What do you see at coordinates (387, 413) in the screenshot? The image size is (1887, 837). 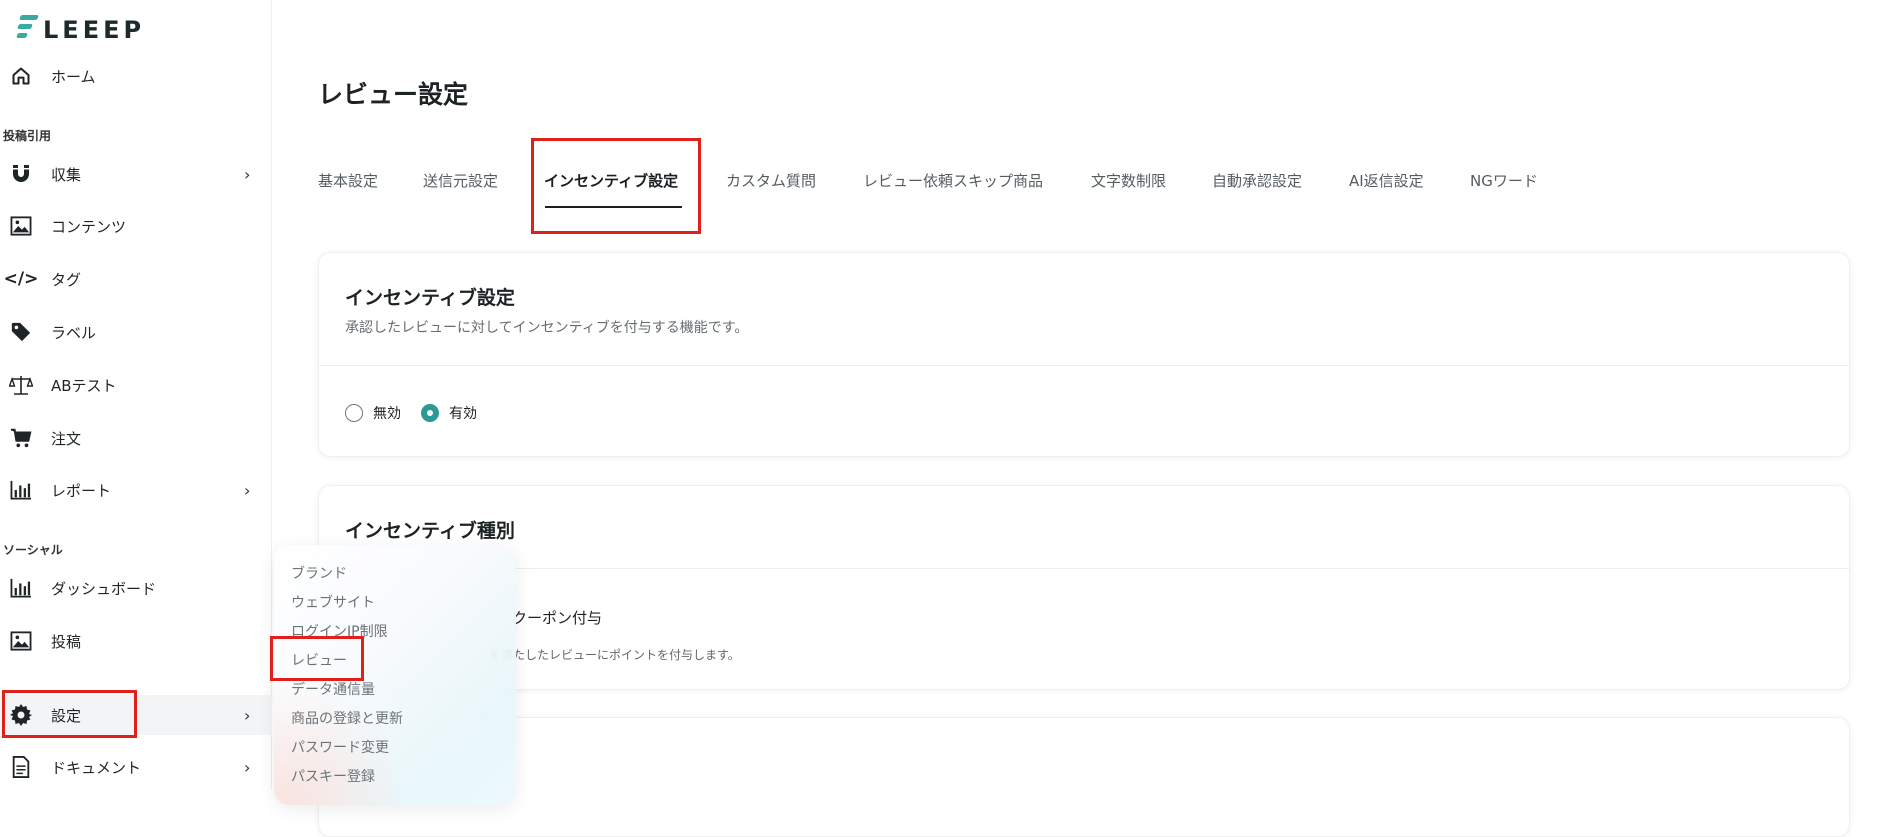 I see `radio-disabled-label: 無効` at bounding box center [387, 413].